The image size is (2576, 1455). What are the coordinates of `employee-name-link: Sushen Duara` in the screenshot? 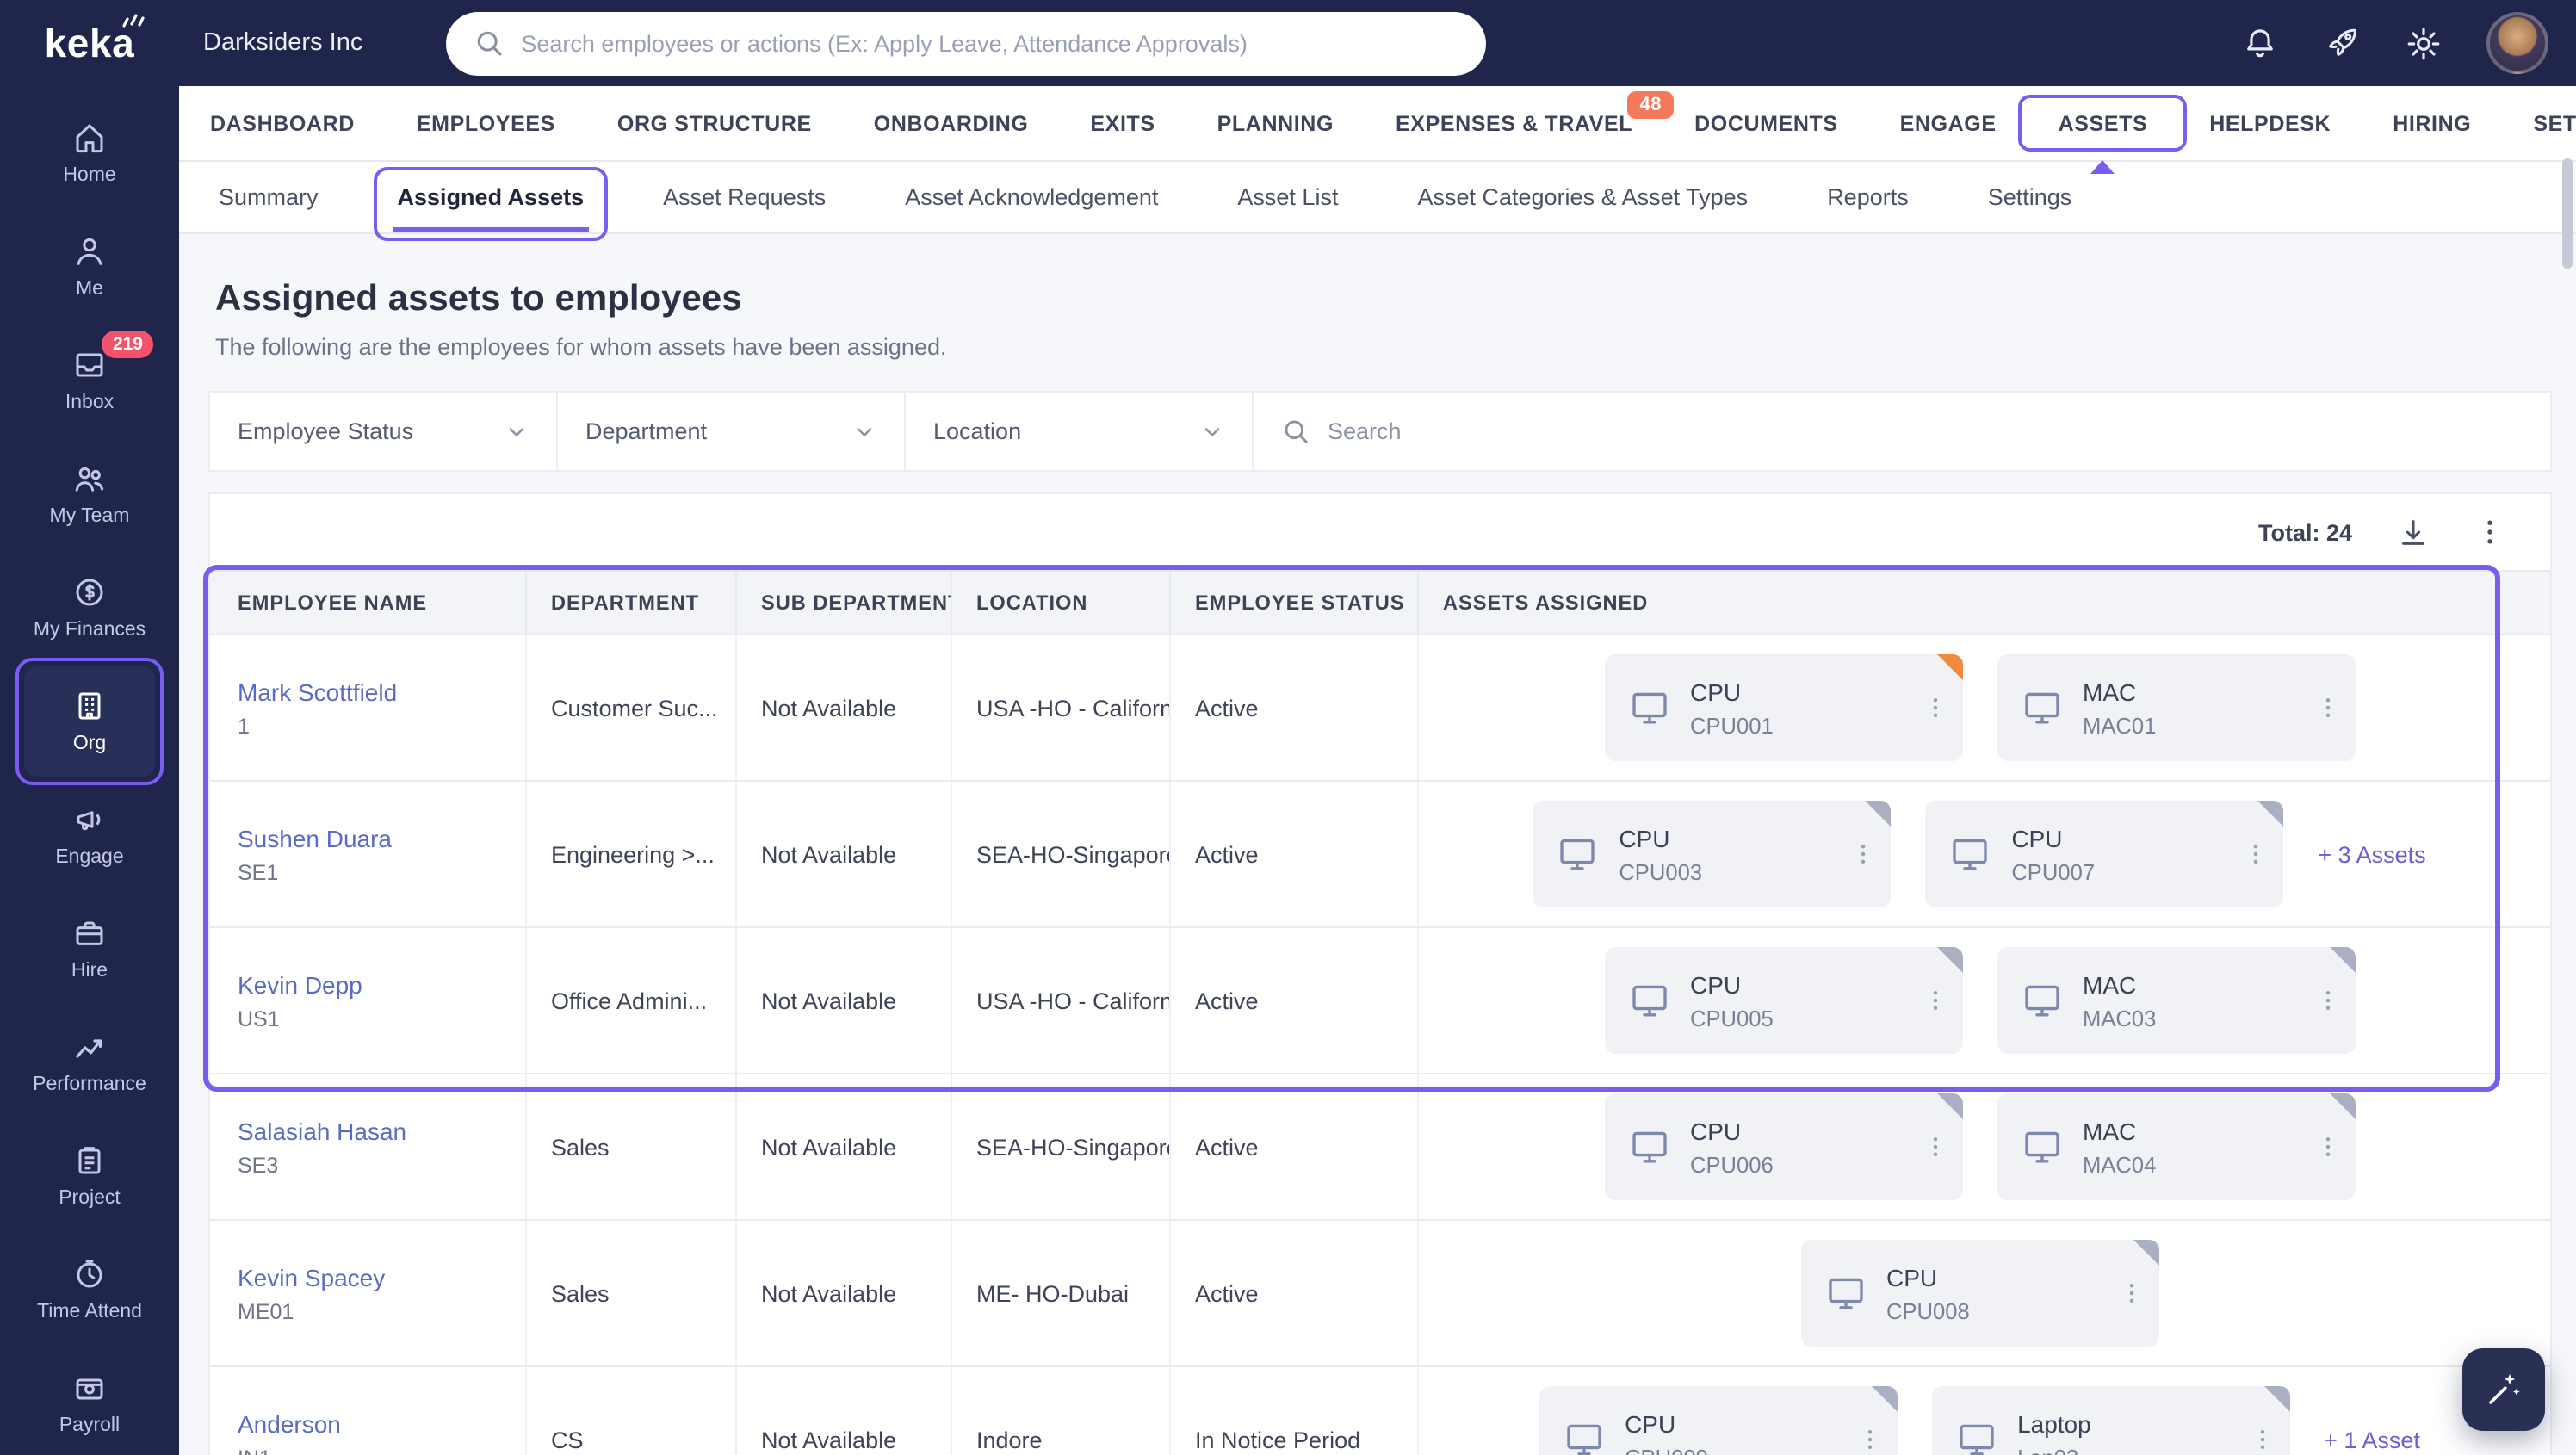 It's located at (369, 837).